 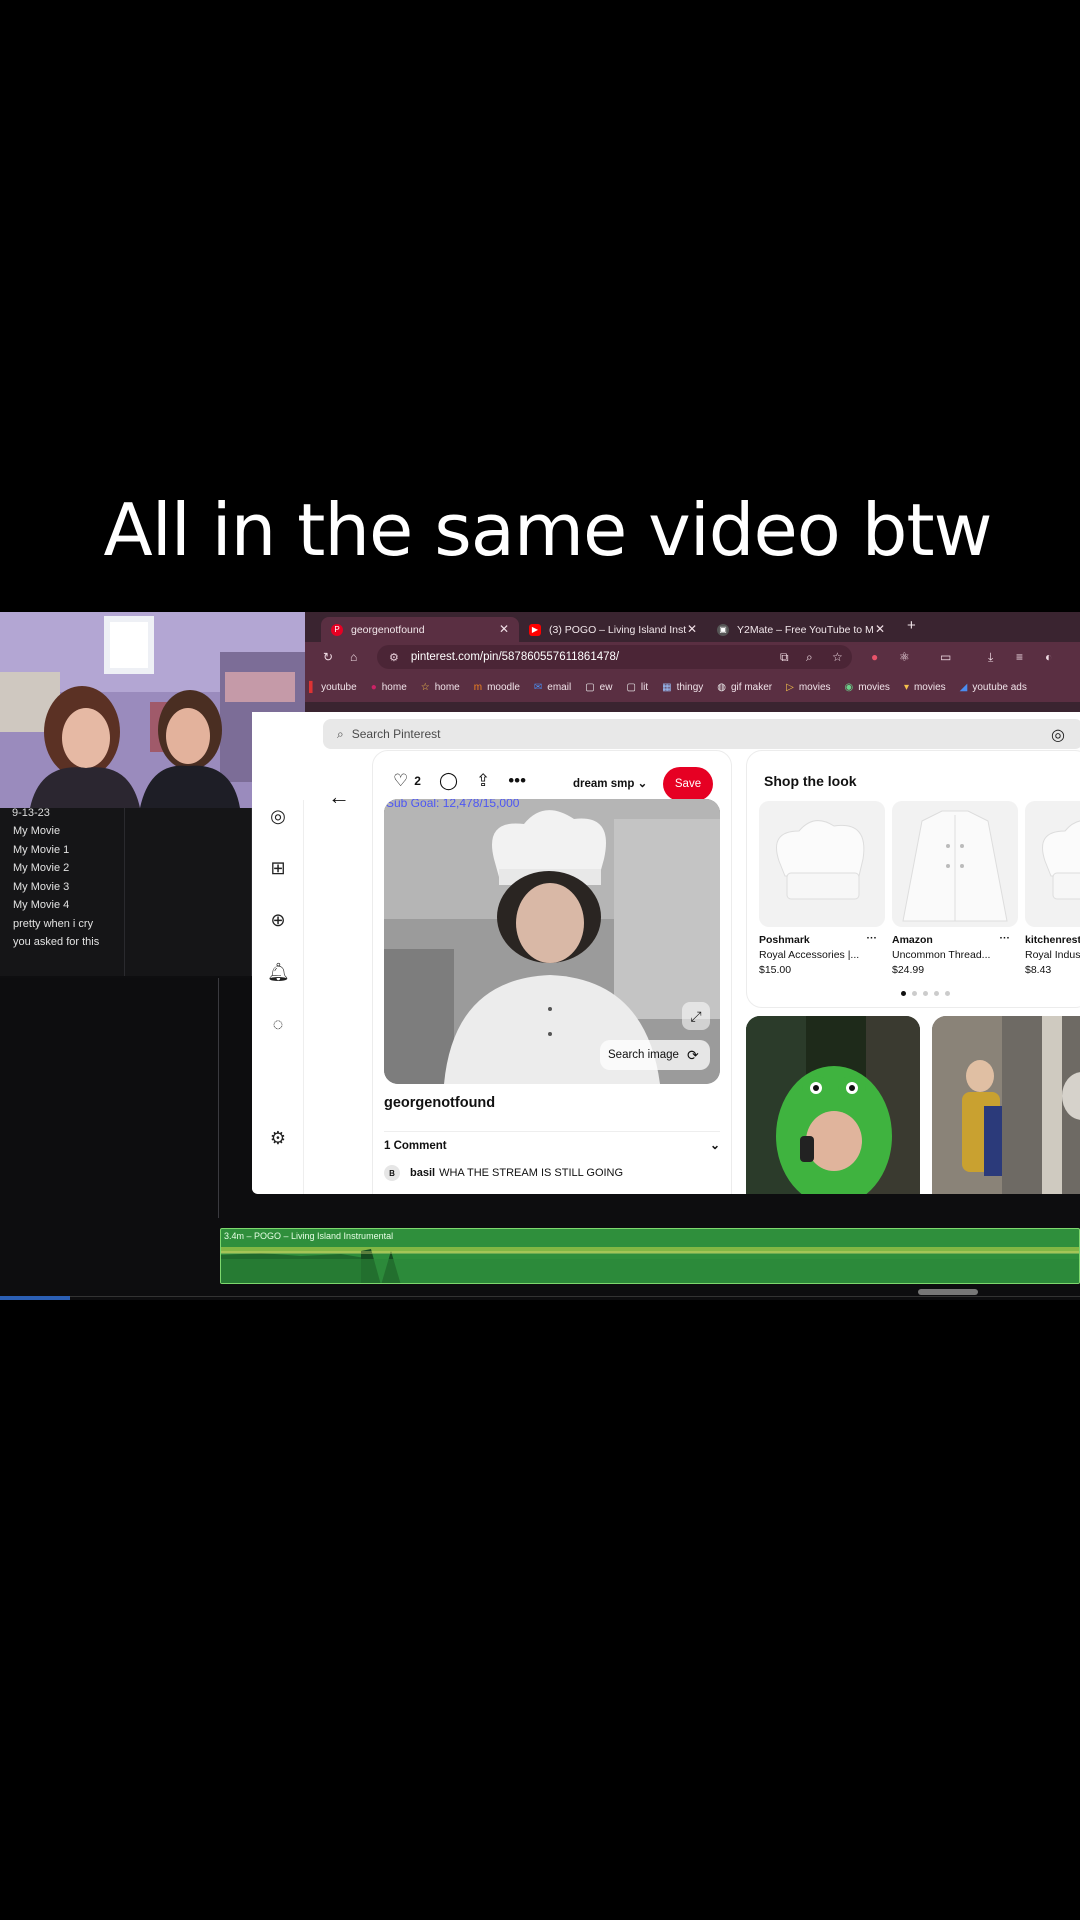 What do you see at coordinates (483, 781) in the screenshot?
I see `share-icon: ⇪` at bounding box center [483, 781].